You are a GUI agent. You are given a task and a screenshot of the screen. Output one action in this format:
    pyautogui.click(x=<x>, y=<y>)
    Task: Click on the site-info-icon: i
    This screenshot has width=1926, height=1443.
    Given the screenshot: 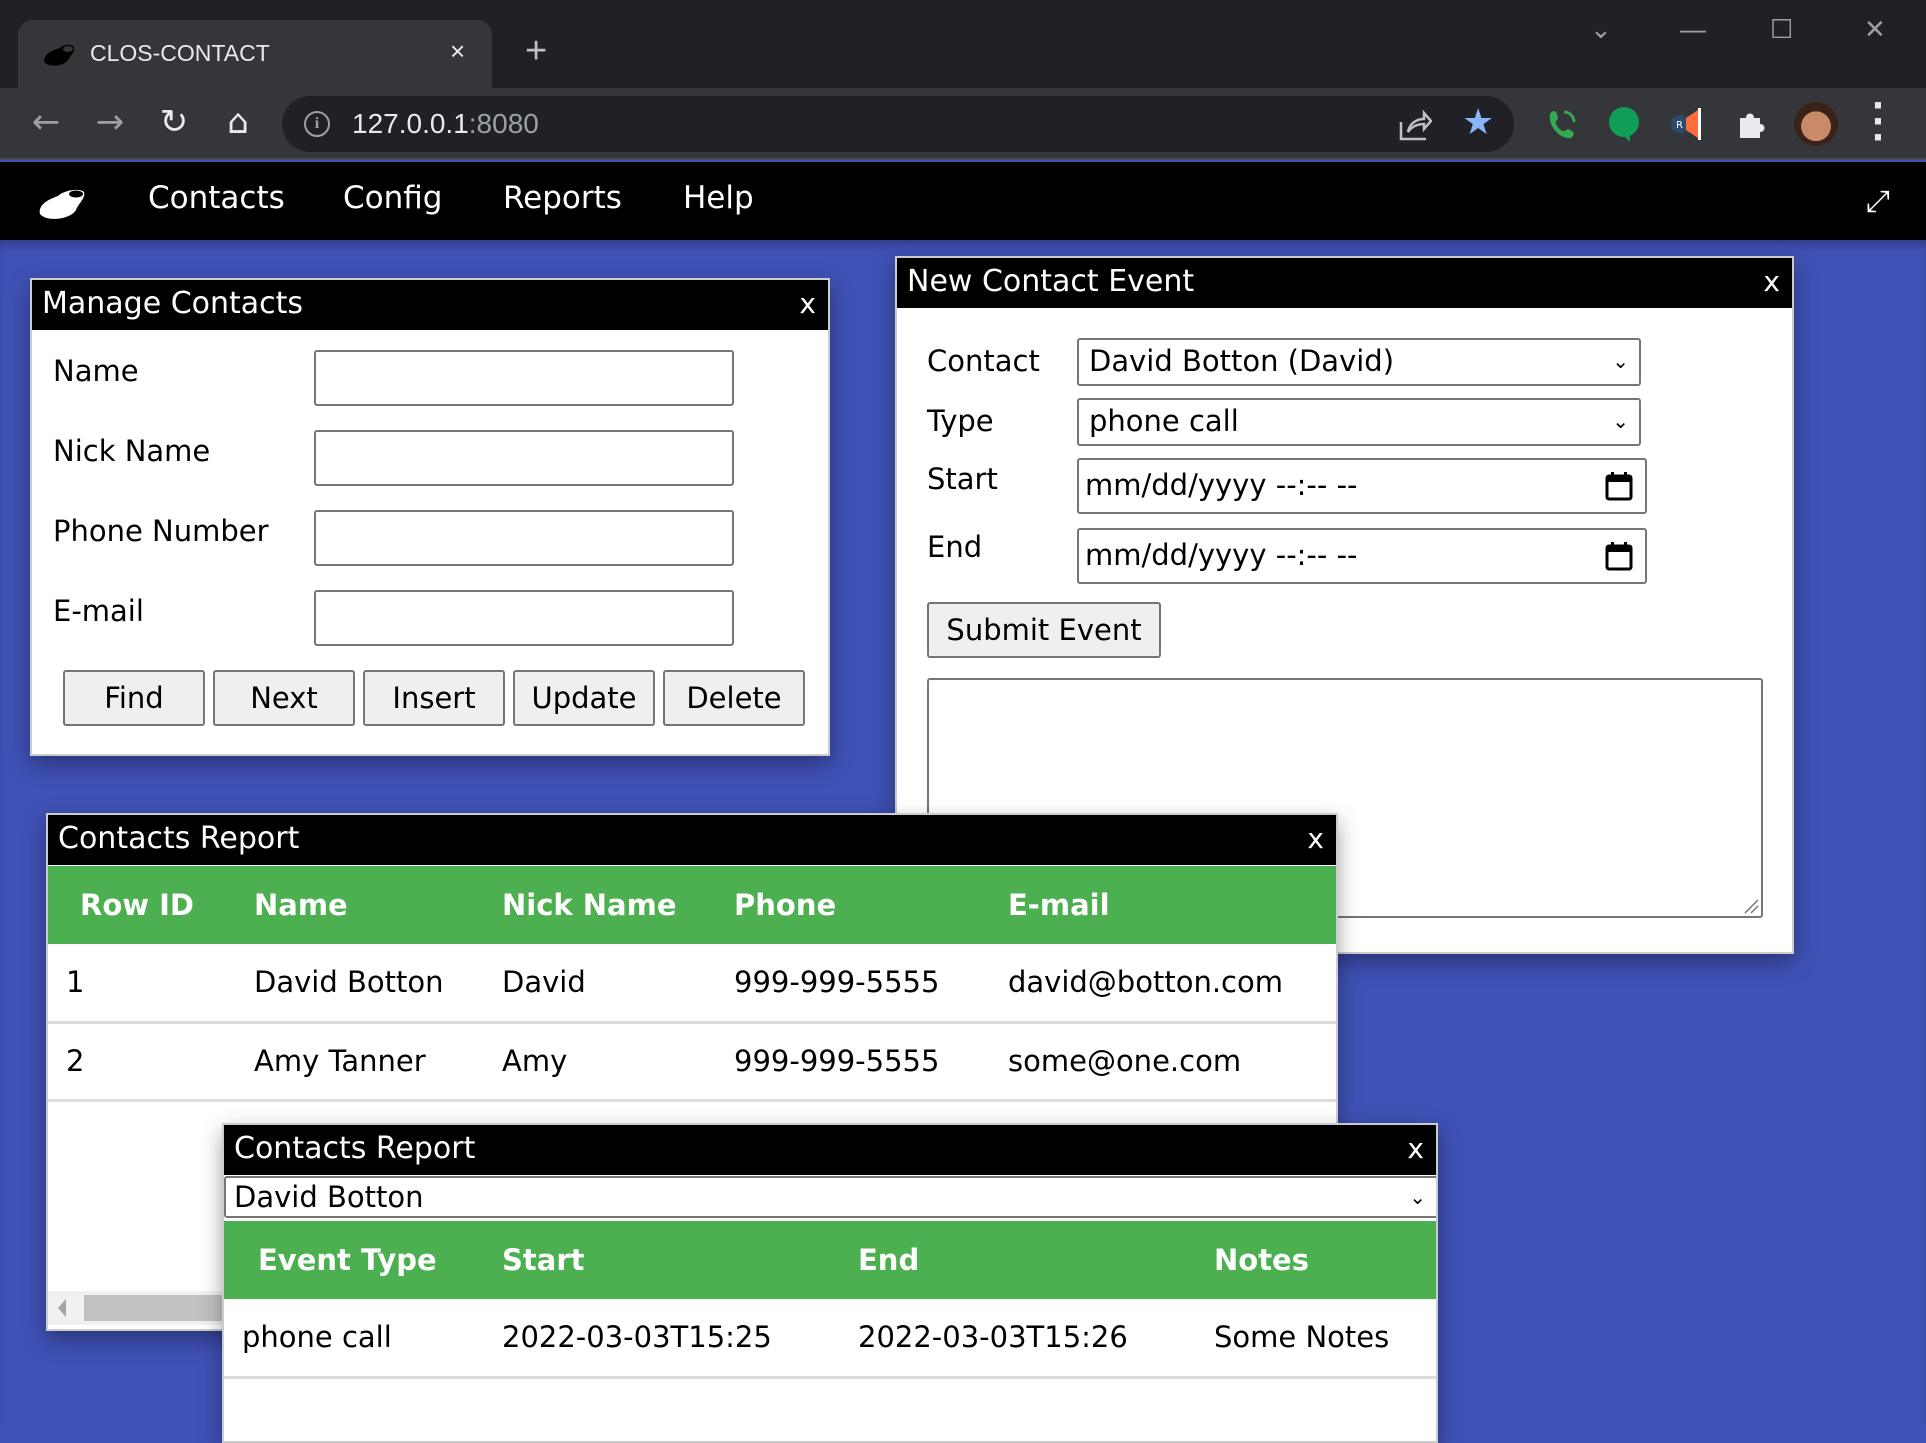 What is the action you would take?
    pyautogui.click(x=317, y=124)
    